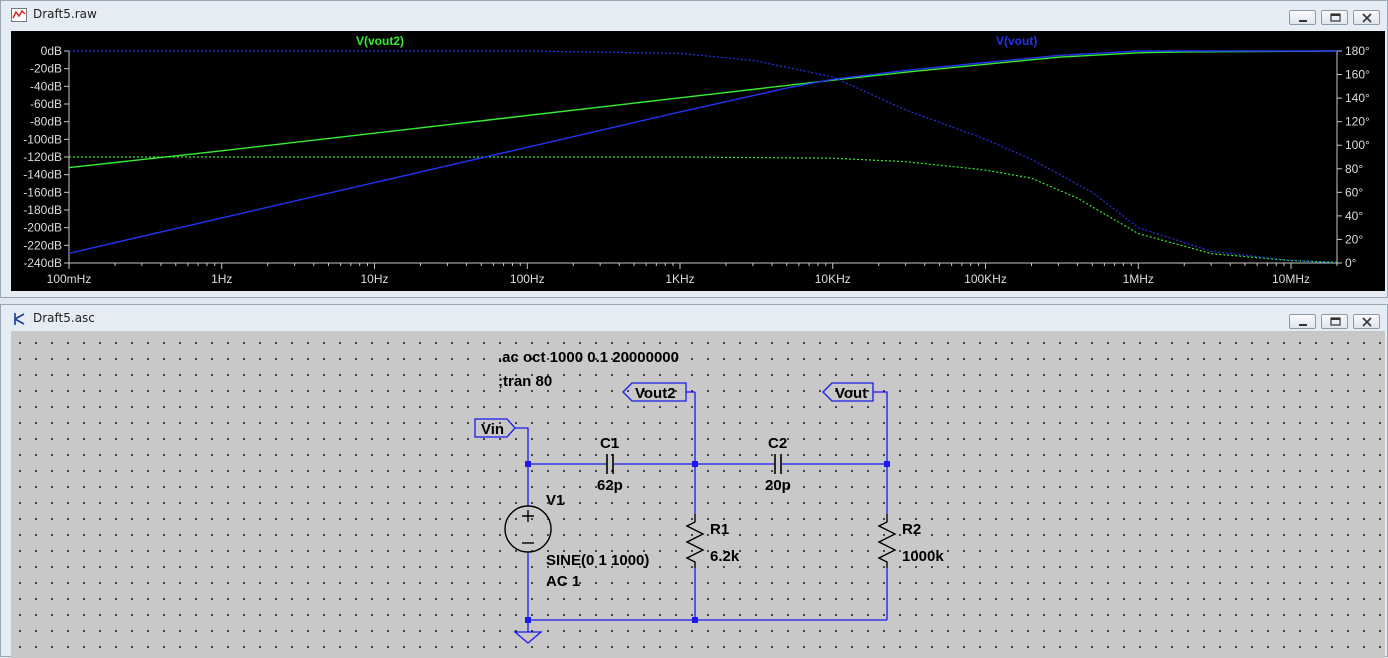  Describe the element at coordinates (46, 122) in the screenshot. I see `y-left-tick-label: -80dB` at that location.